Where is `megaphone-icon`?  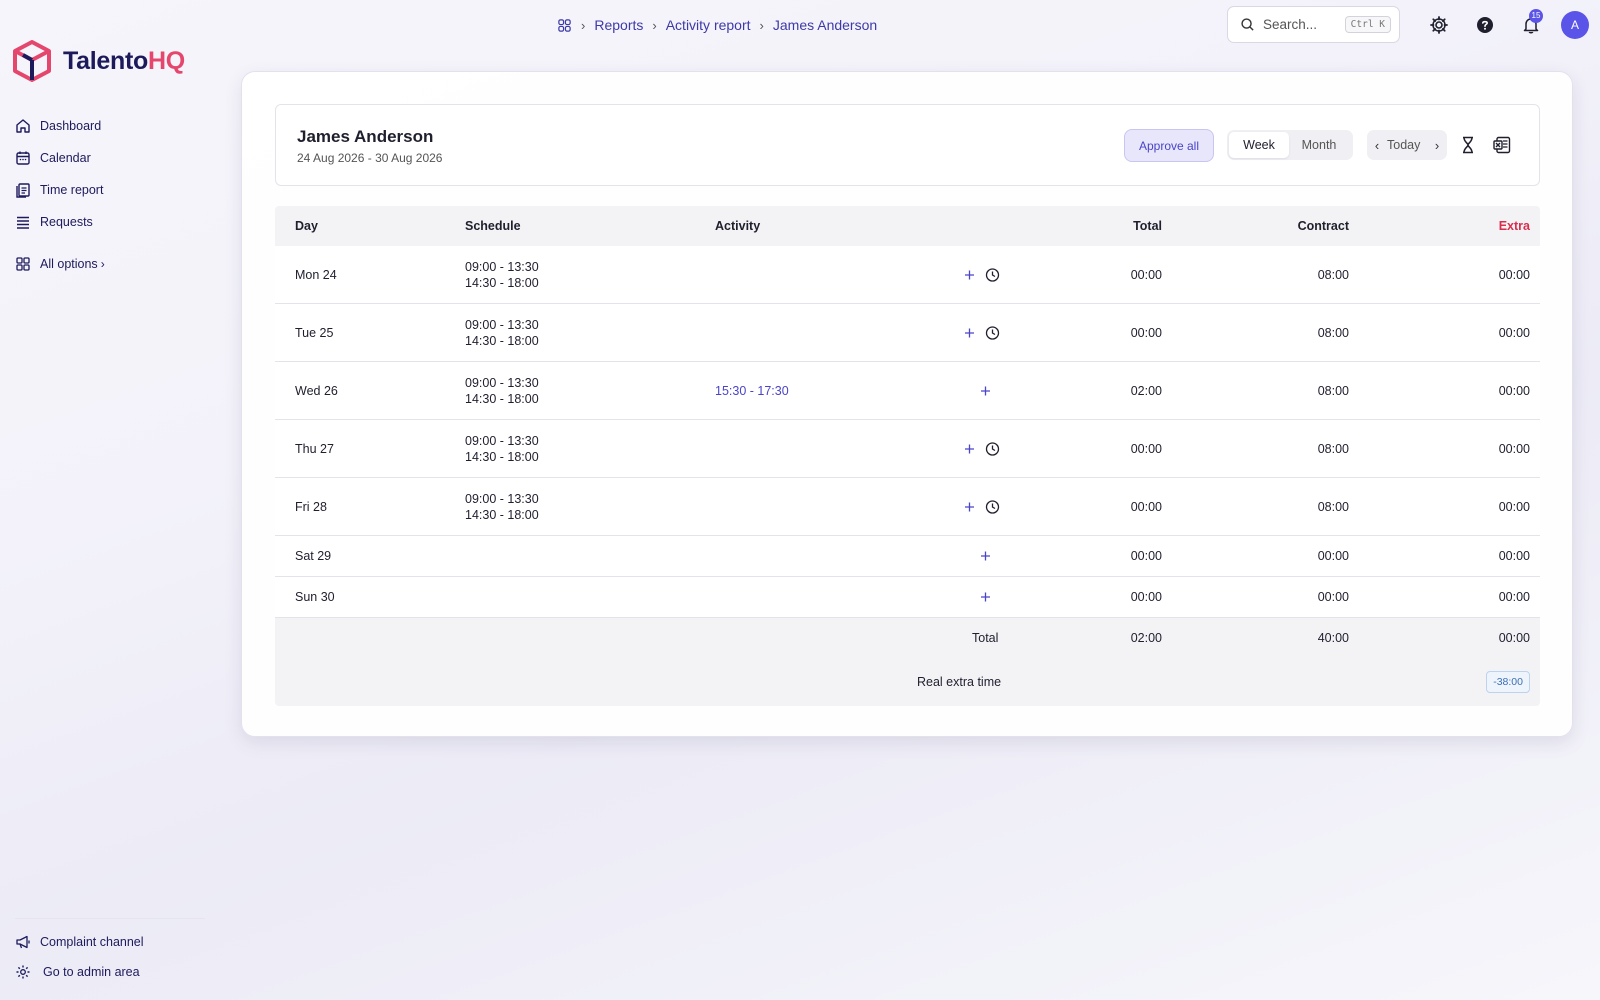 megaphone-icon is located at coordinates (23, 942).